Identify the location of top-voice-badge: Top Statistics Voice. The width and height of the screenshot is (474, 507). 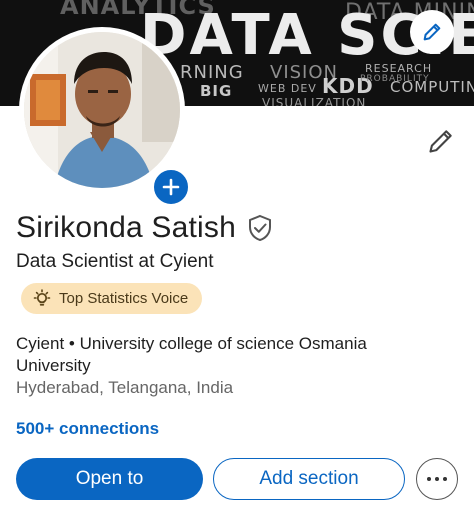
(112, 298).